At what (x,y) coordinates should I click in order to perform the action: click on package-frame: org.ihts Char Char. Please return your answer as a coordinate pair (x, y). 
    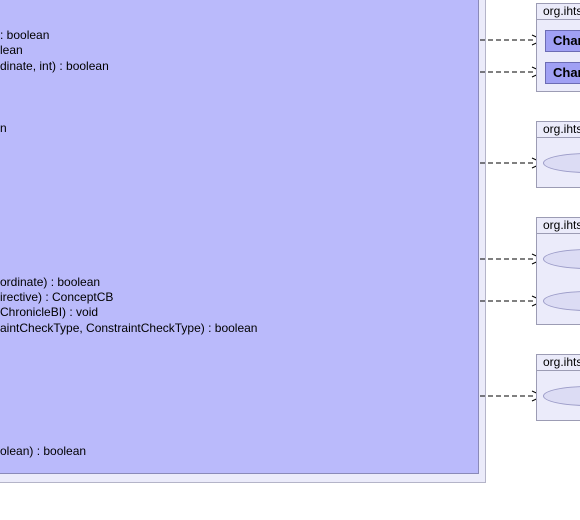
    Looking at the image, I should click on (558, 47).